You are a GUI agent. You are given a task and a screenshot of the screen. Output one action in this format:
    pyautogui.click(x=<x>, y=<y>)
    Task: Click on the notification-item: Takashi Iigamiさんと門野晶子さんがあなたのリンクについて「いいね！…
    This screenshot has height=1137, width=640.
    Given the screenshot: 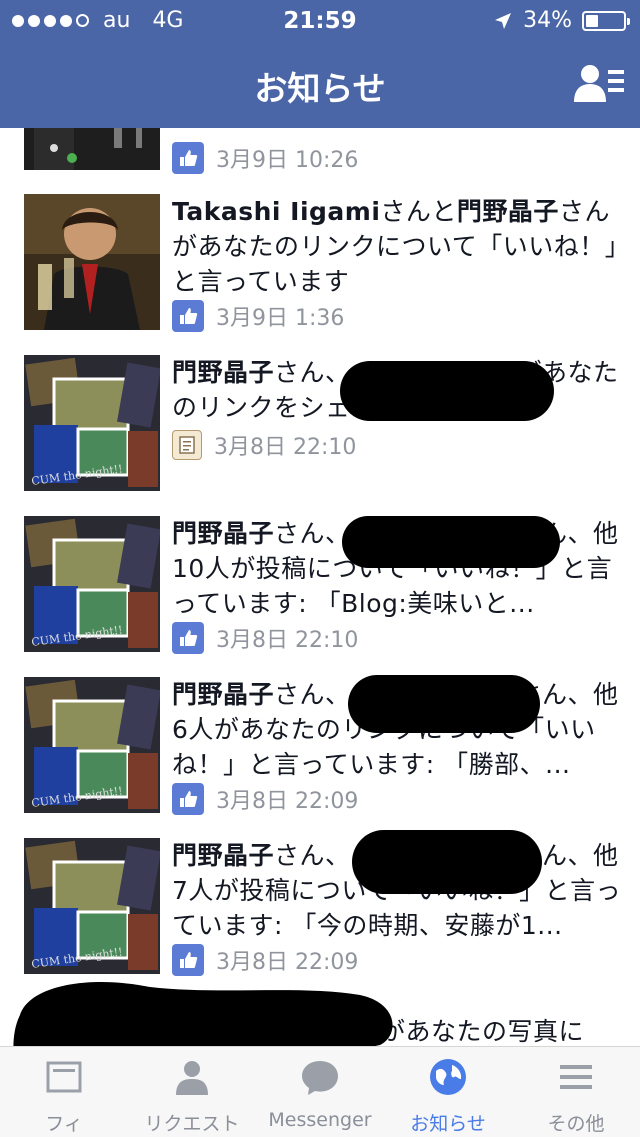 What is the action you would take?
    pyautogui.click(x=320, y=269)
    